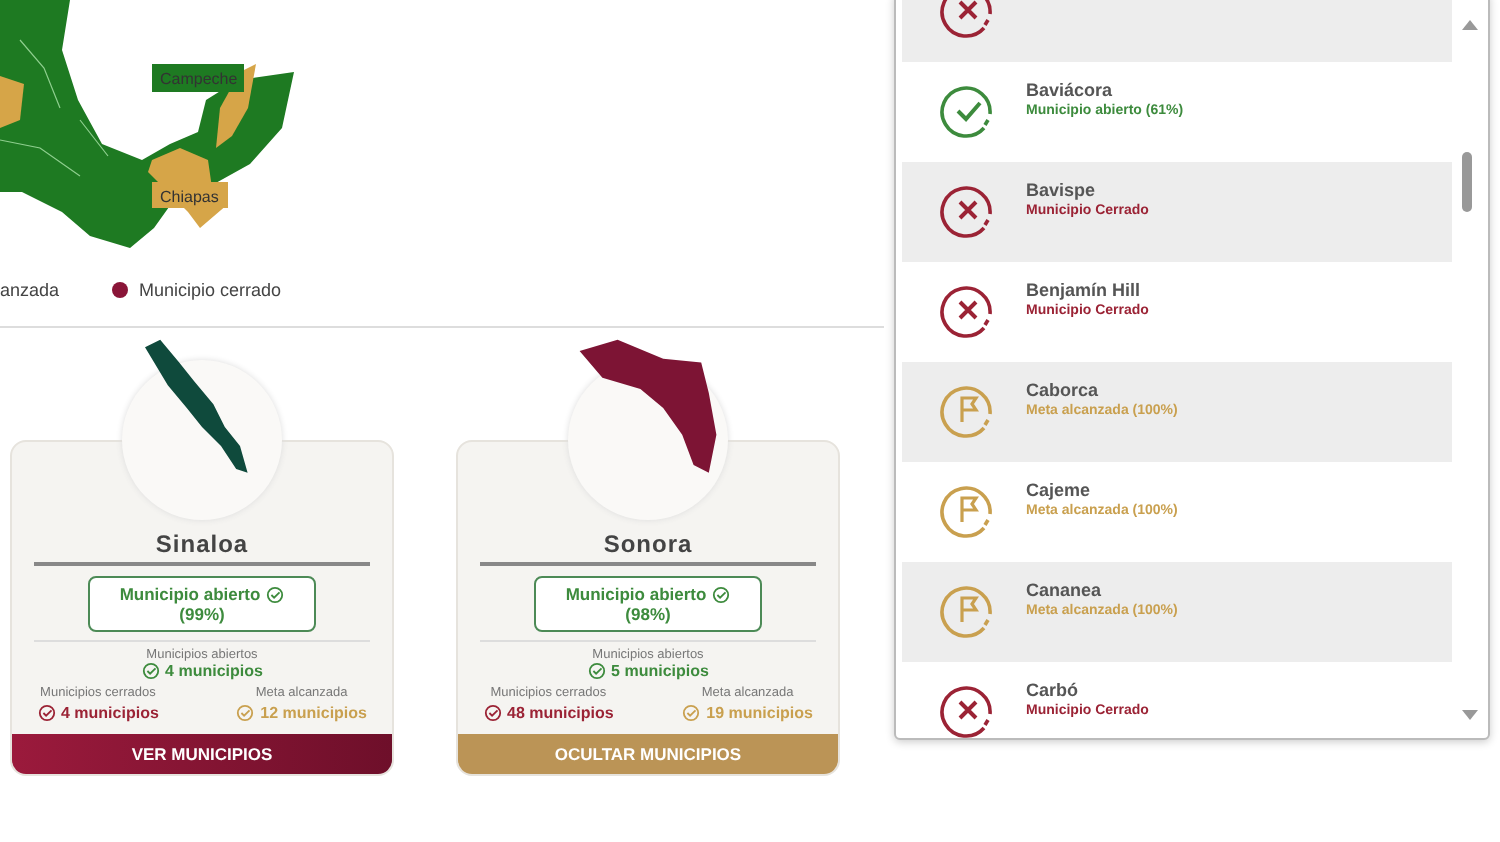 Image resolution: width=1500 pixels, height=842 pixels. Describe the element at coordinates (1059, 490) in the screenshot. I see `municipality-name: Cajeme` at that location.